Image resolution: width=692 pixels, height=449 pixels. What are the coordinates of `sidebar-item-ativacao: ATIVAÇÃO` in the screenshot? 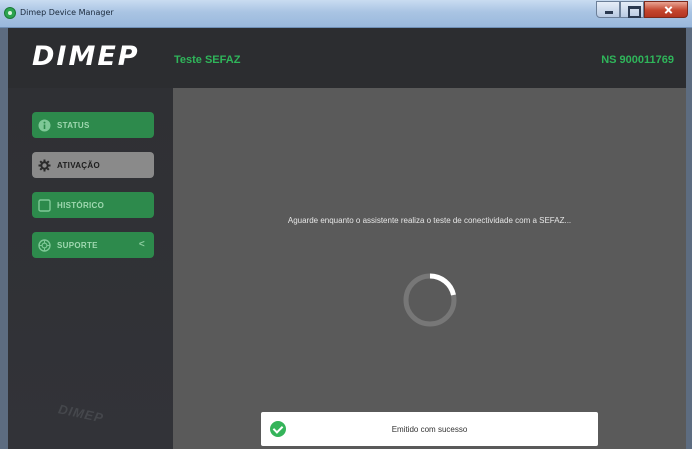 It's located at (93, 165).